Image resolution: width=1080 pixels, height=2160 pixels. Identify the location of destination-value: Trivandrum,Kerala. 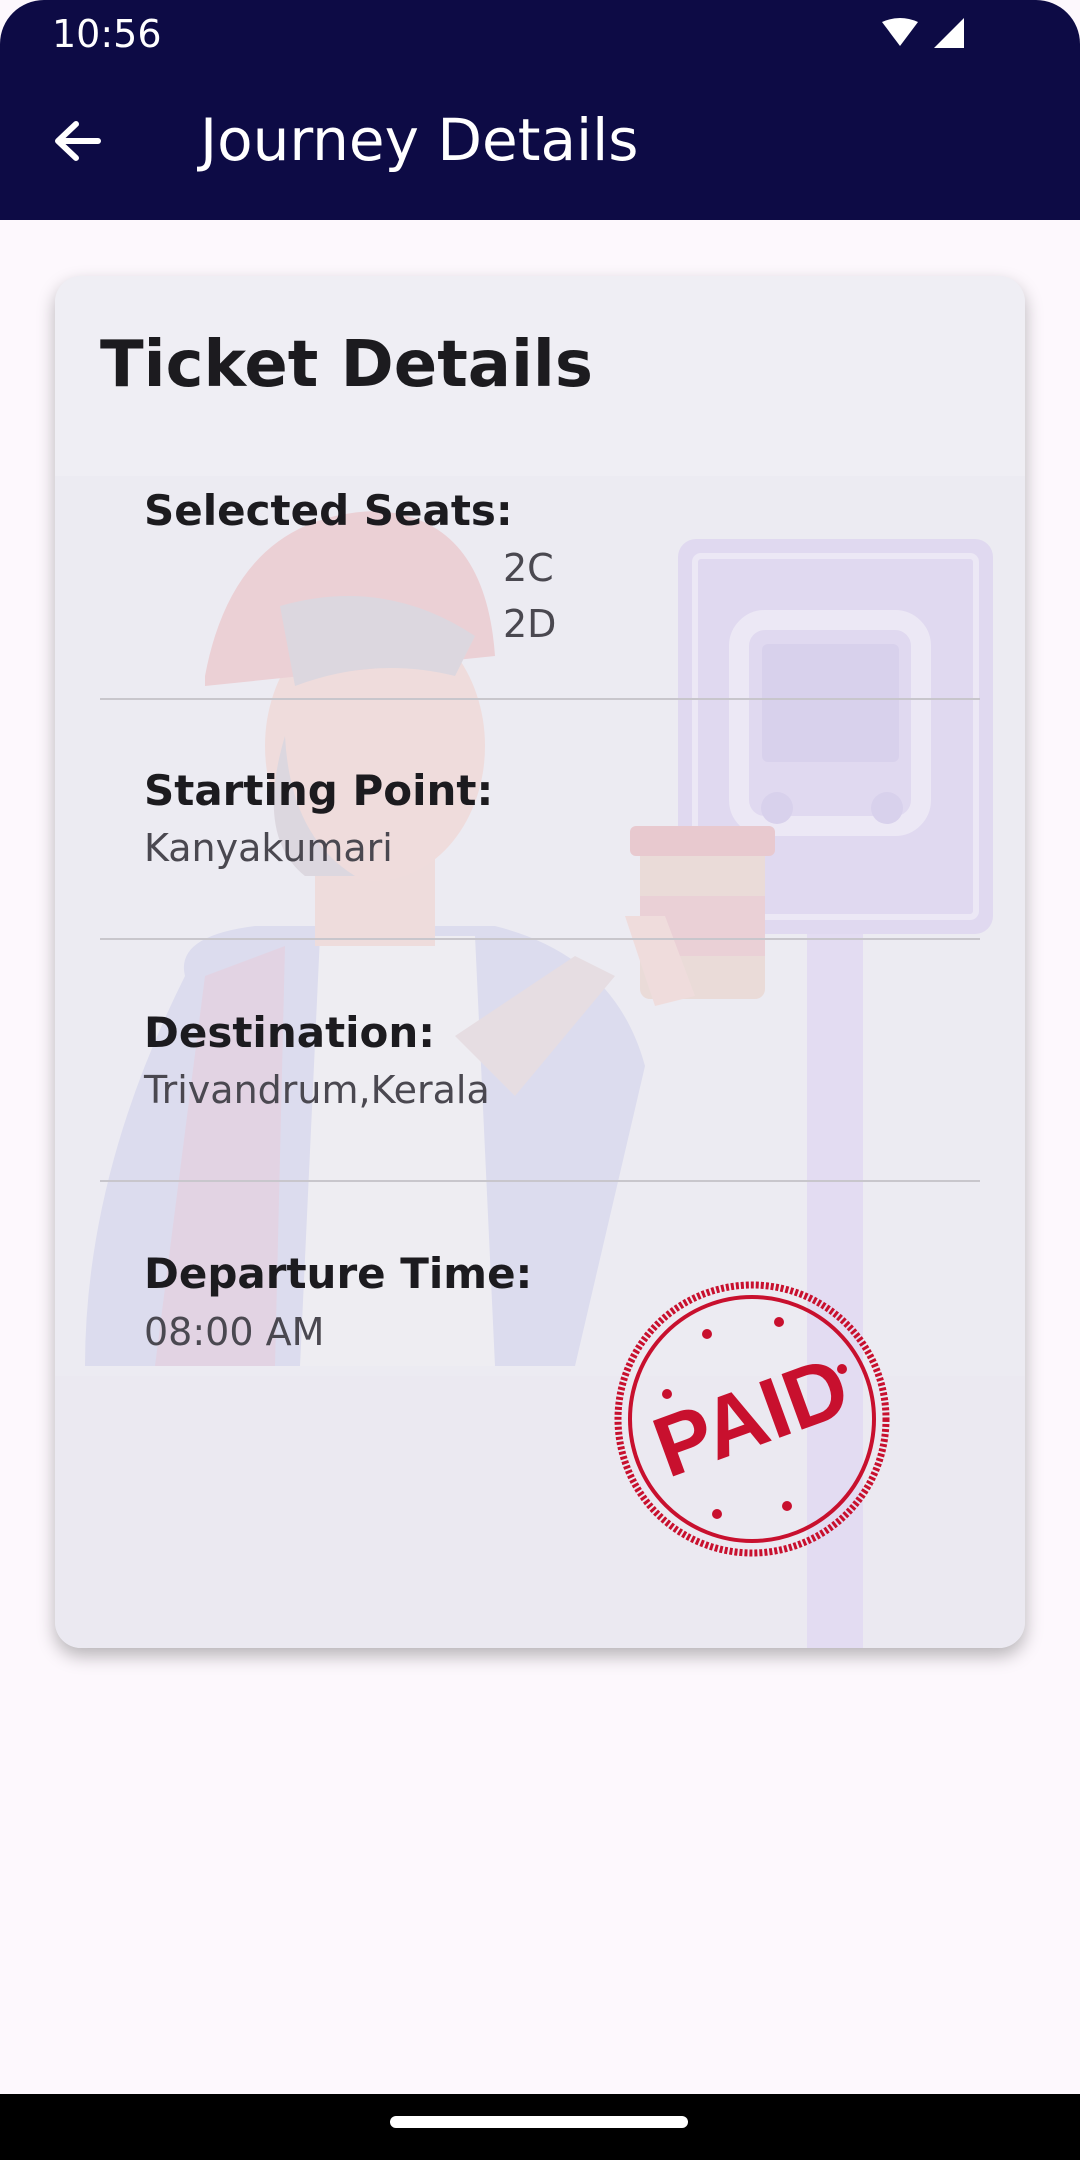
(317, 1090).